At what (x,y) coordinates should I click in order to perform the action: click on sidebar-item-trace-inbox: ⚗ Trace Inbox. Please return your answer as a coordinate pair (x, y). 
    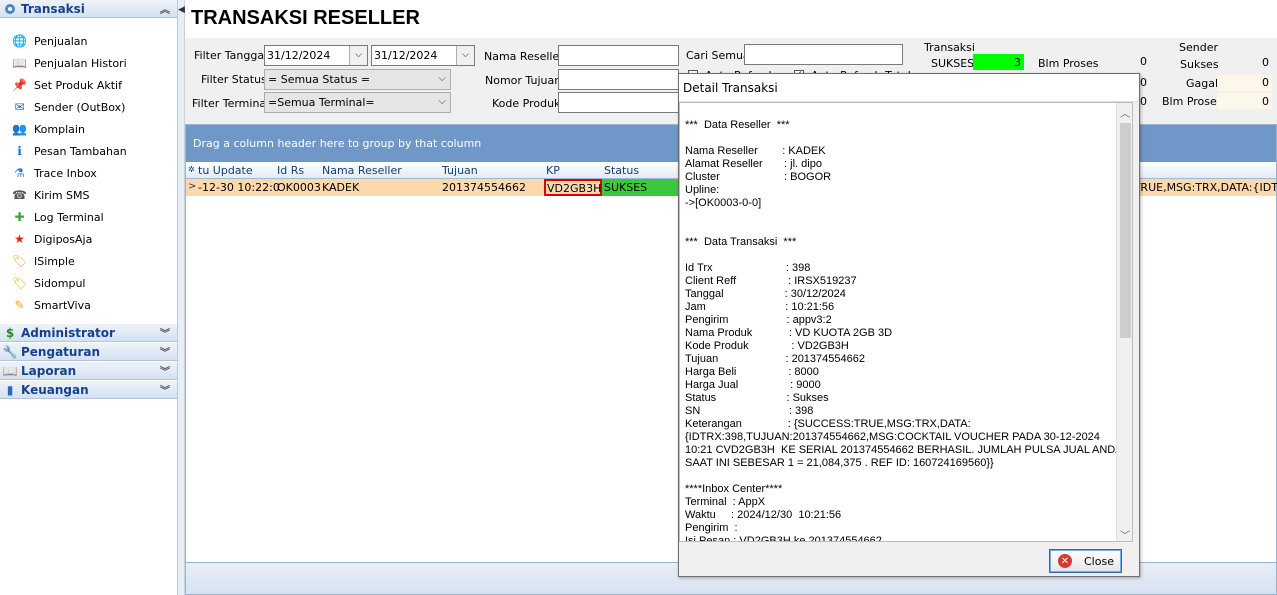
    Looking at the image, I should click on (88, 173).